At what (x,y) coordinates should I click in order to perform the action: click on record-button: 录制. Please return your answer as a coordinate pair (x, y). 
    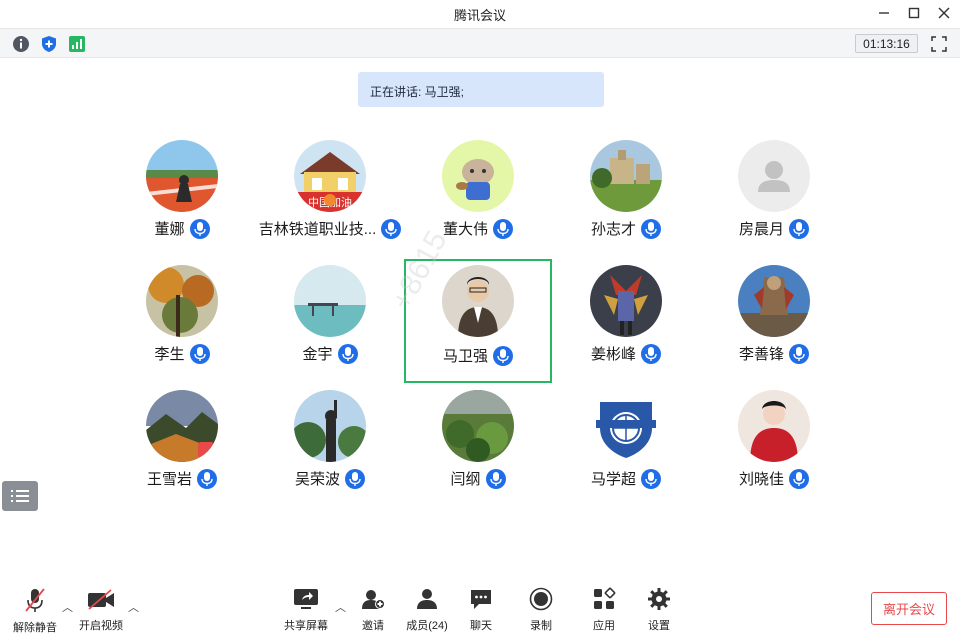
    Looking at the image, I should click on (541, 610).